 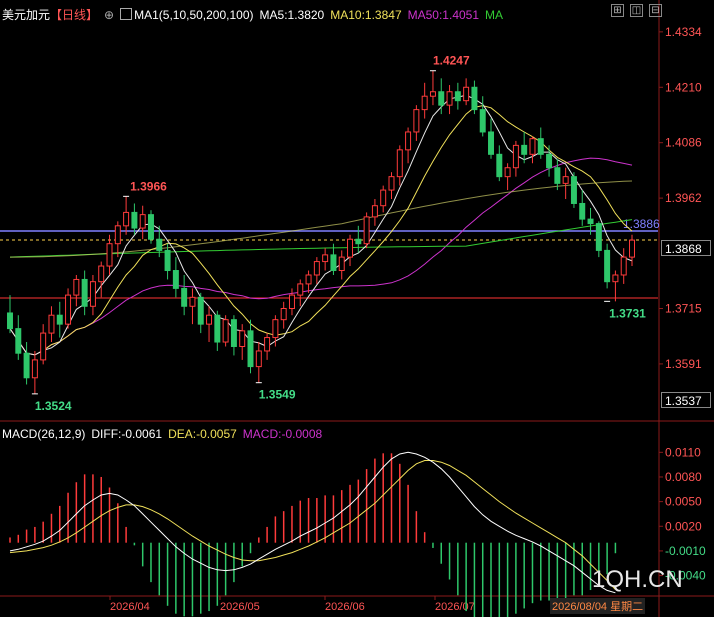 I want to click on last-low-axis-box: 1.3537, so click(x=686, y=400).